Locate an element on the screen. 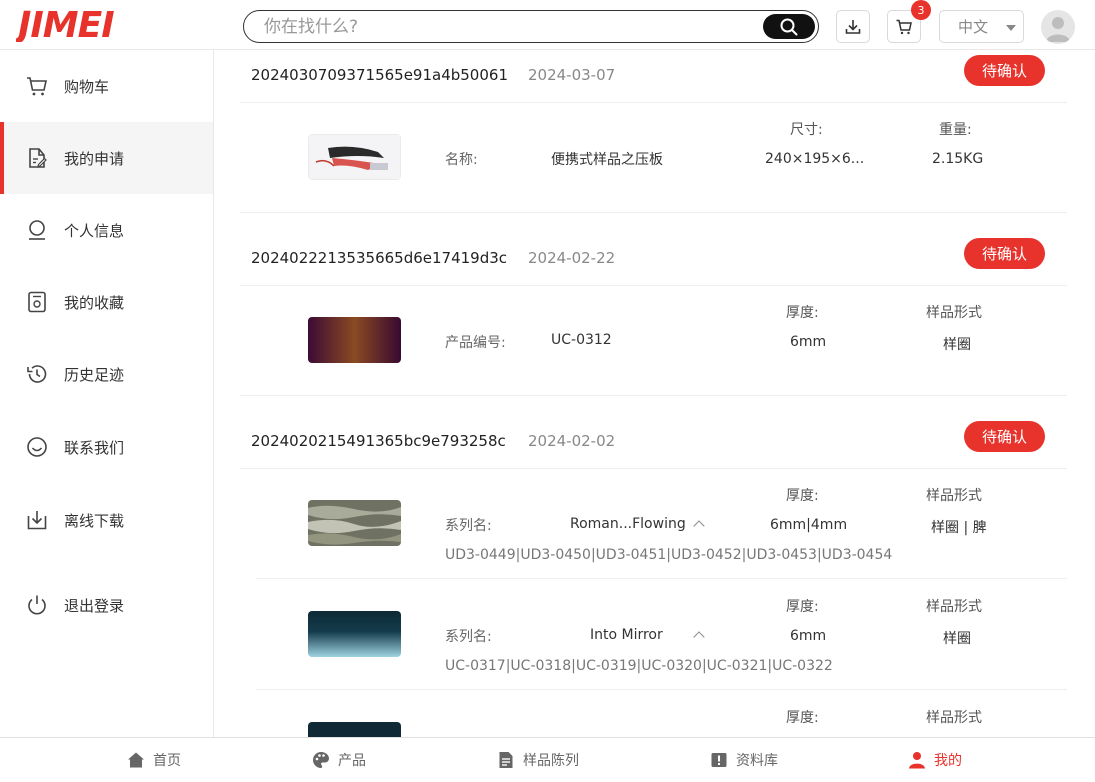  sidebar-item-label: 历史足迹 is located at coordinates (94, 374).